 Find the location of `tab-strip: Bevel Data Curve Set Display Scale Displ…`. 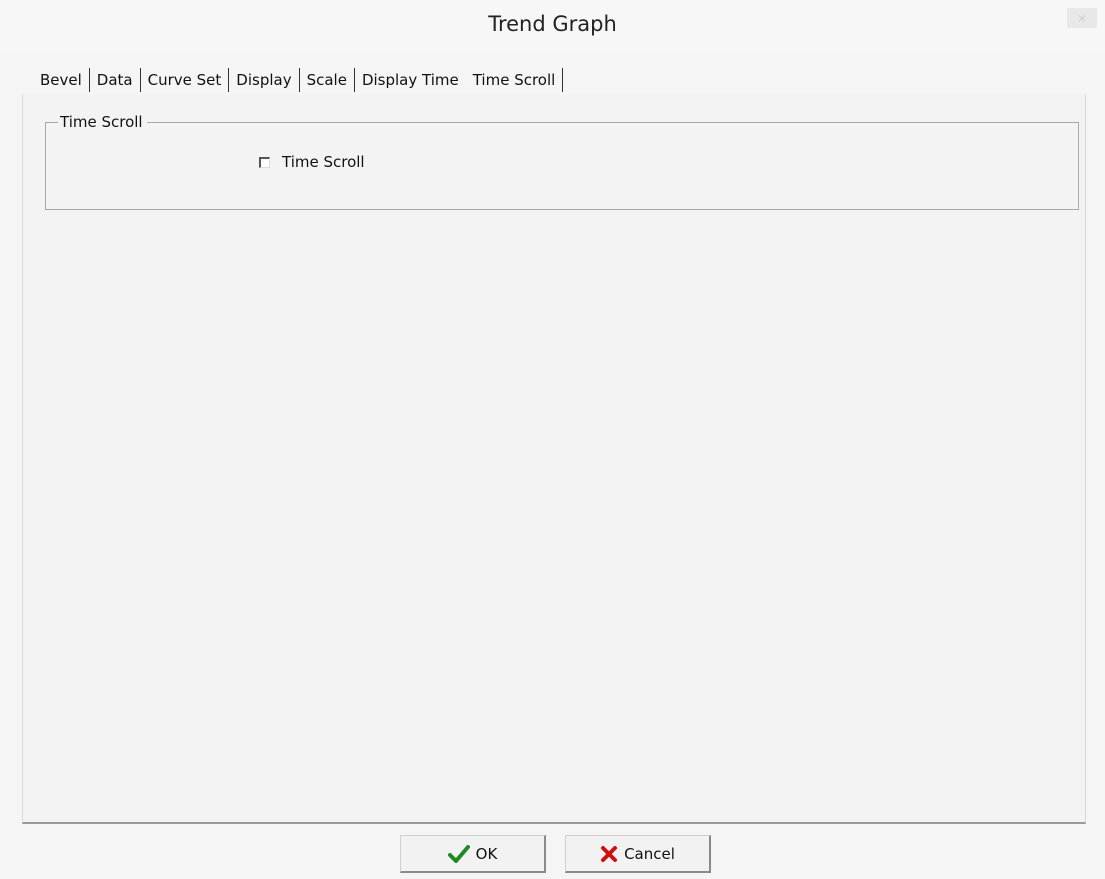

tab-strip: Bevel Data Curve Set Display Scale Displ… is located at coordinates (299, 80).